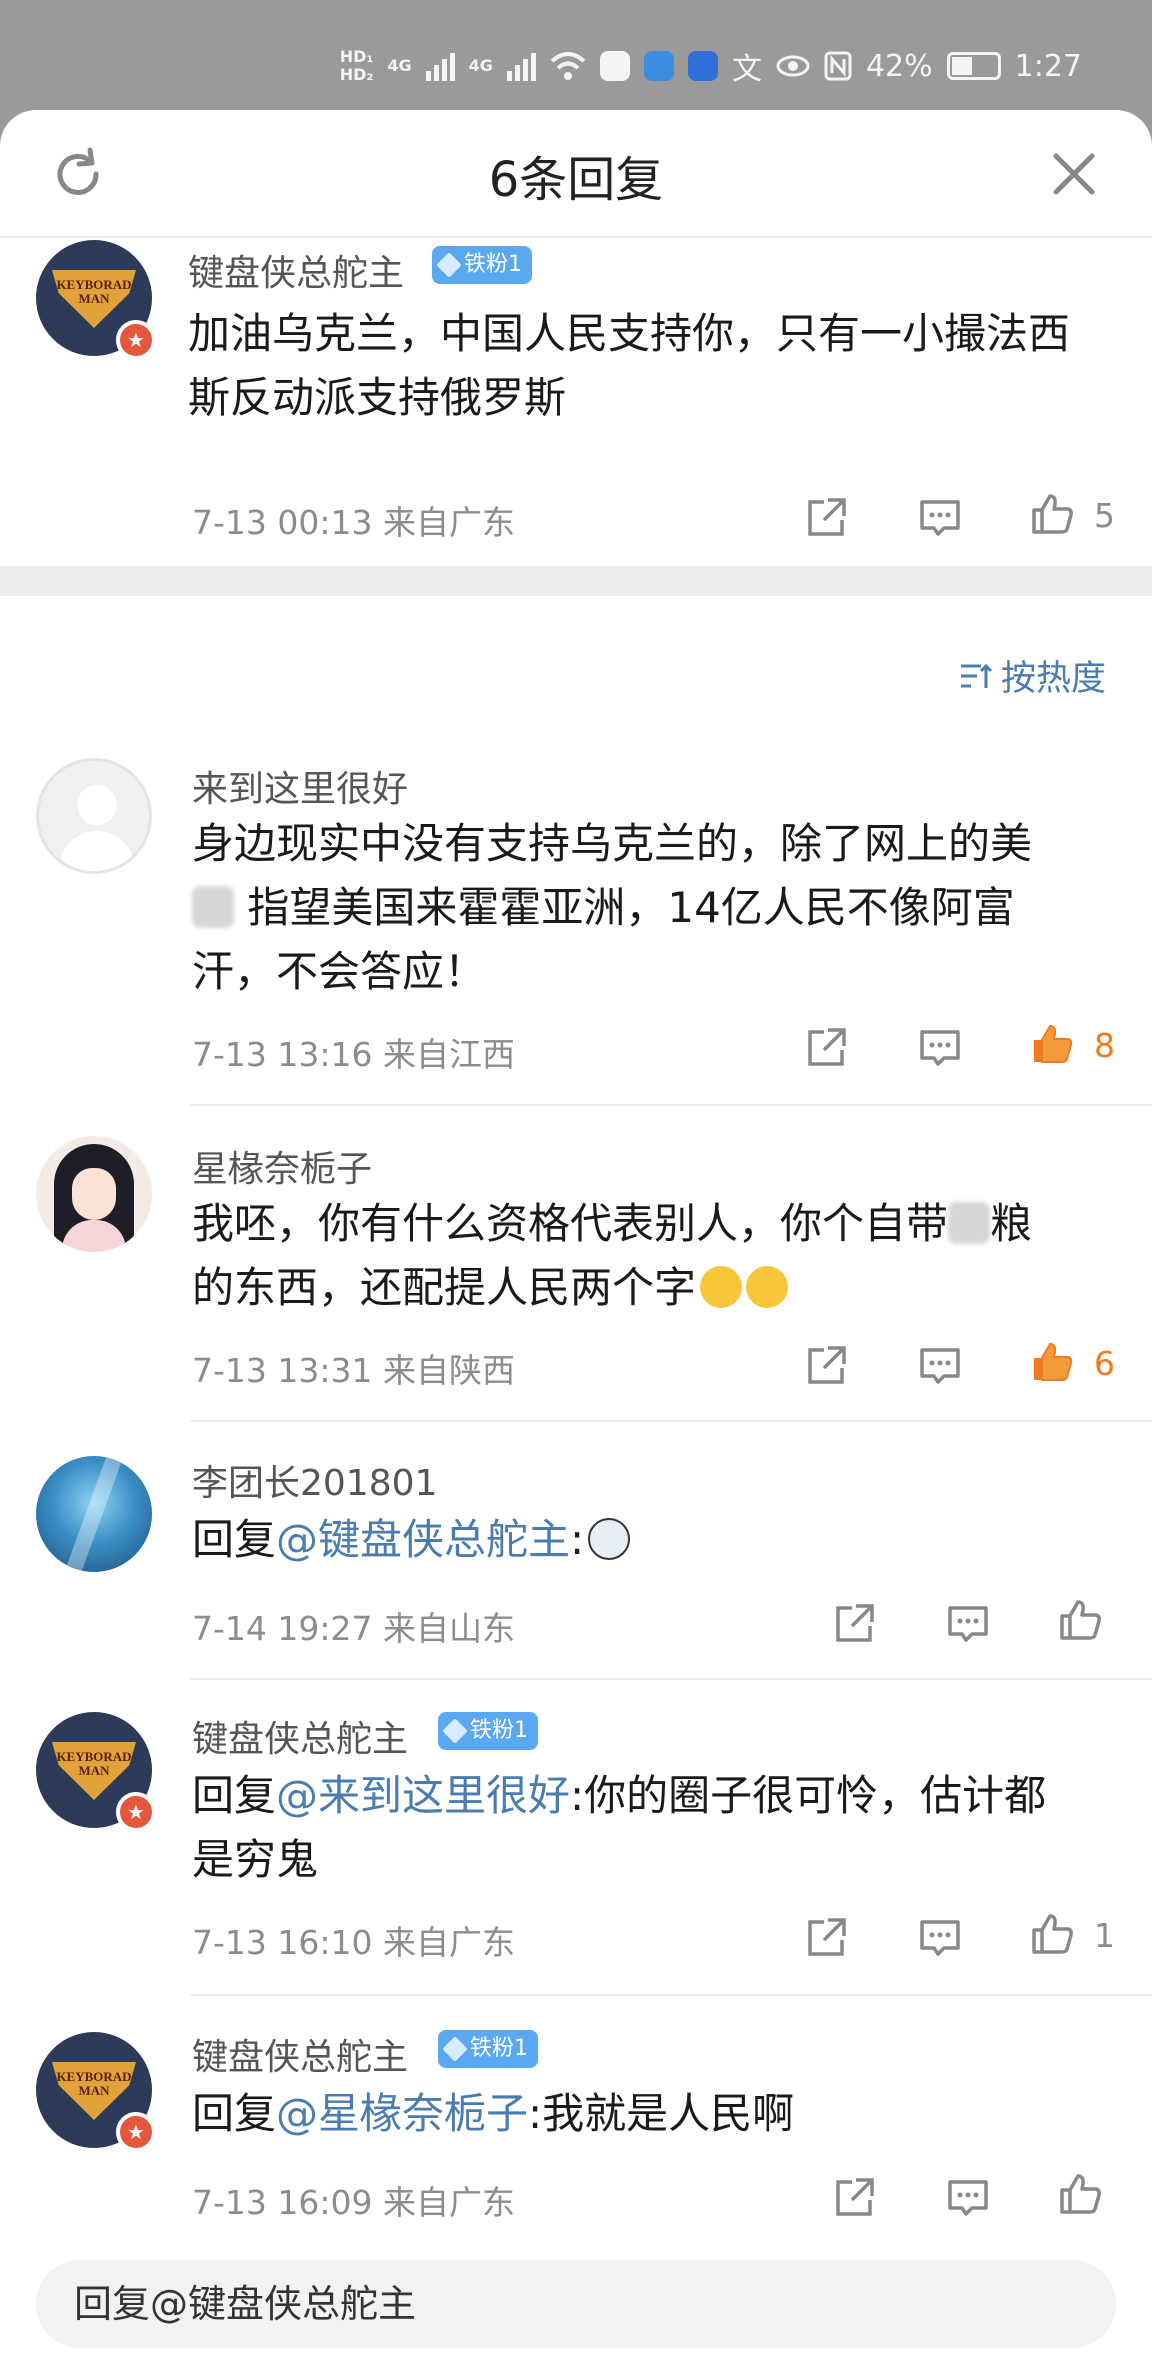 The image size is (1152, 2376). Describe the element at coordinates (356, 74) in the screenshot. I see `hd2-label: HD₂` at that location.